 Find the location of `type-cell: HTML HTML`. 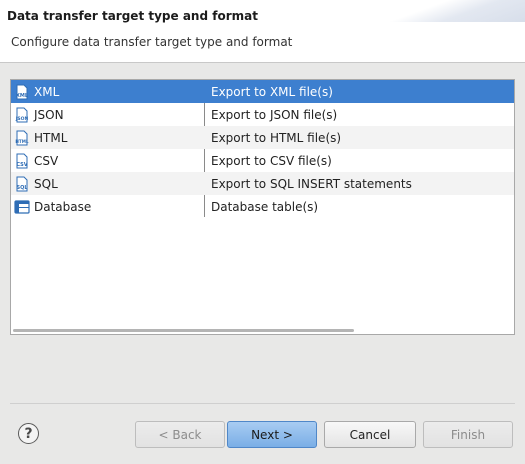

type-cell: HTML HTML is located at coordinates (108, 137).